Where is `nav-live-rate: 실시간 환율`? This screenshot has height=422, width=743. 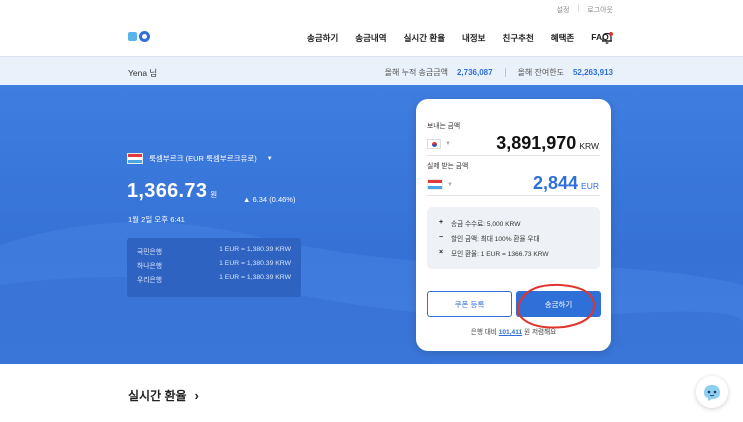
nav-live-rate: 실시간 환율 is located at coordinates (424, 38).